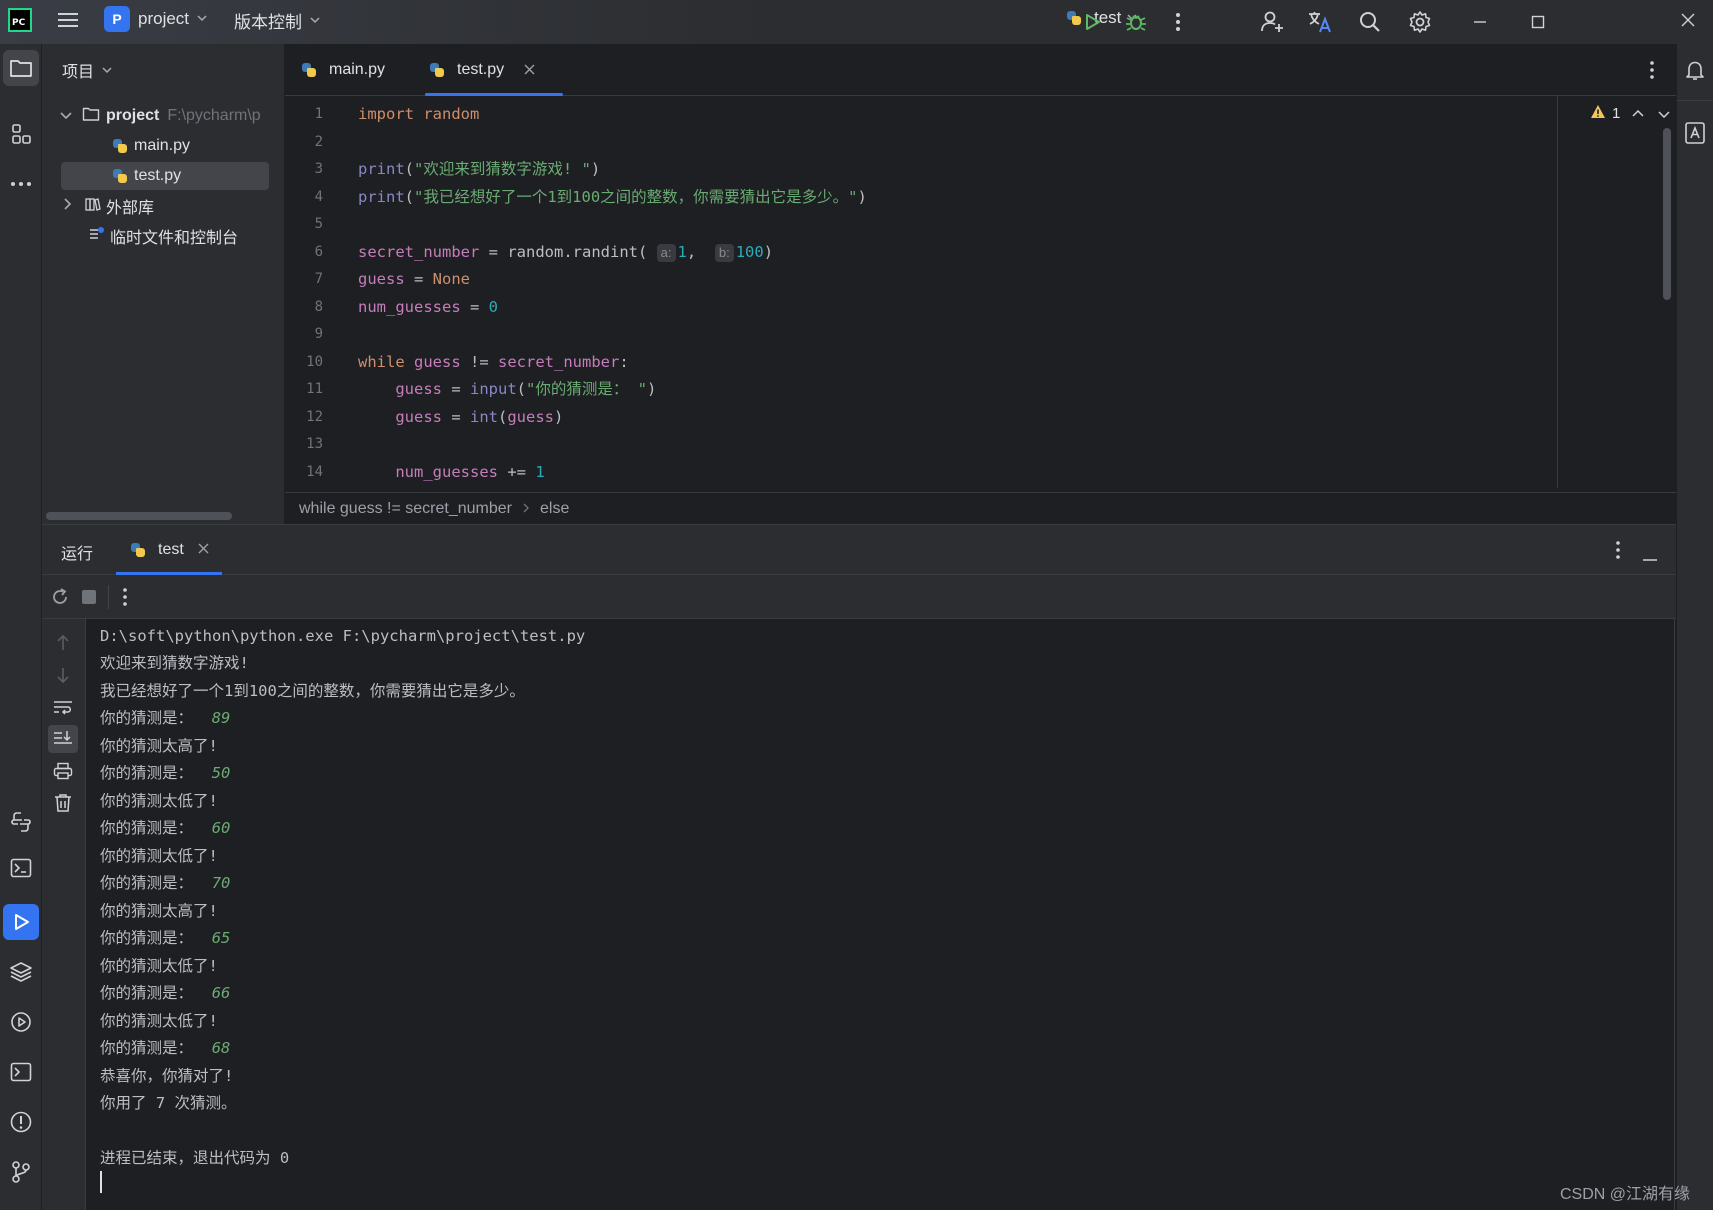  Describe the element at coordinates (165, 773) in the screenshot. I see `console-line: 你的猜测是： 50` at that location.